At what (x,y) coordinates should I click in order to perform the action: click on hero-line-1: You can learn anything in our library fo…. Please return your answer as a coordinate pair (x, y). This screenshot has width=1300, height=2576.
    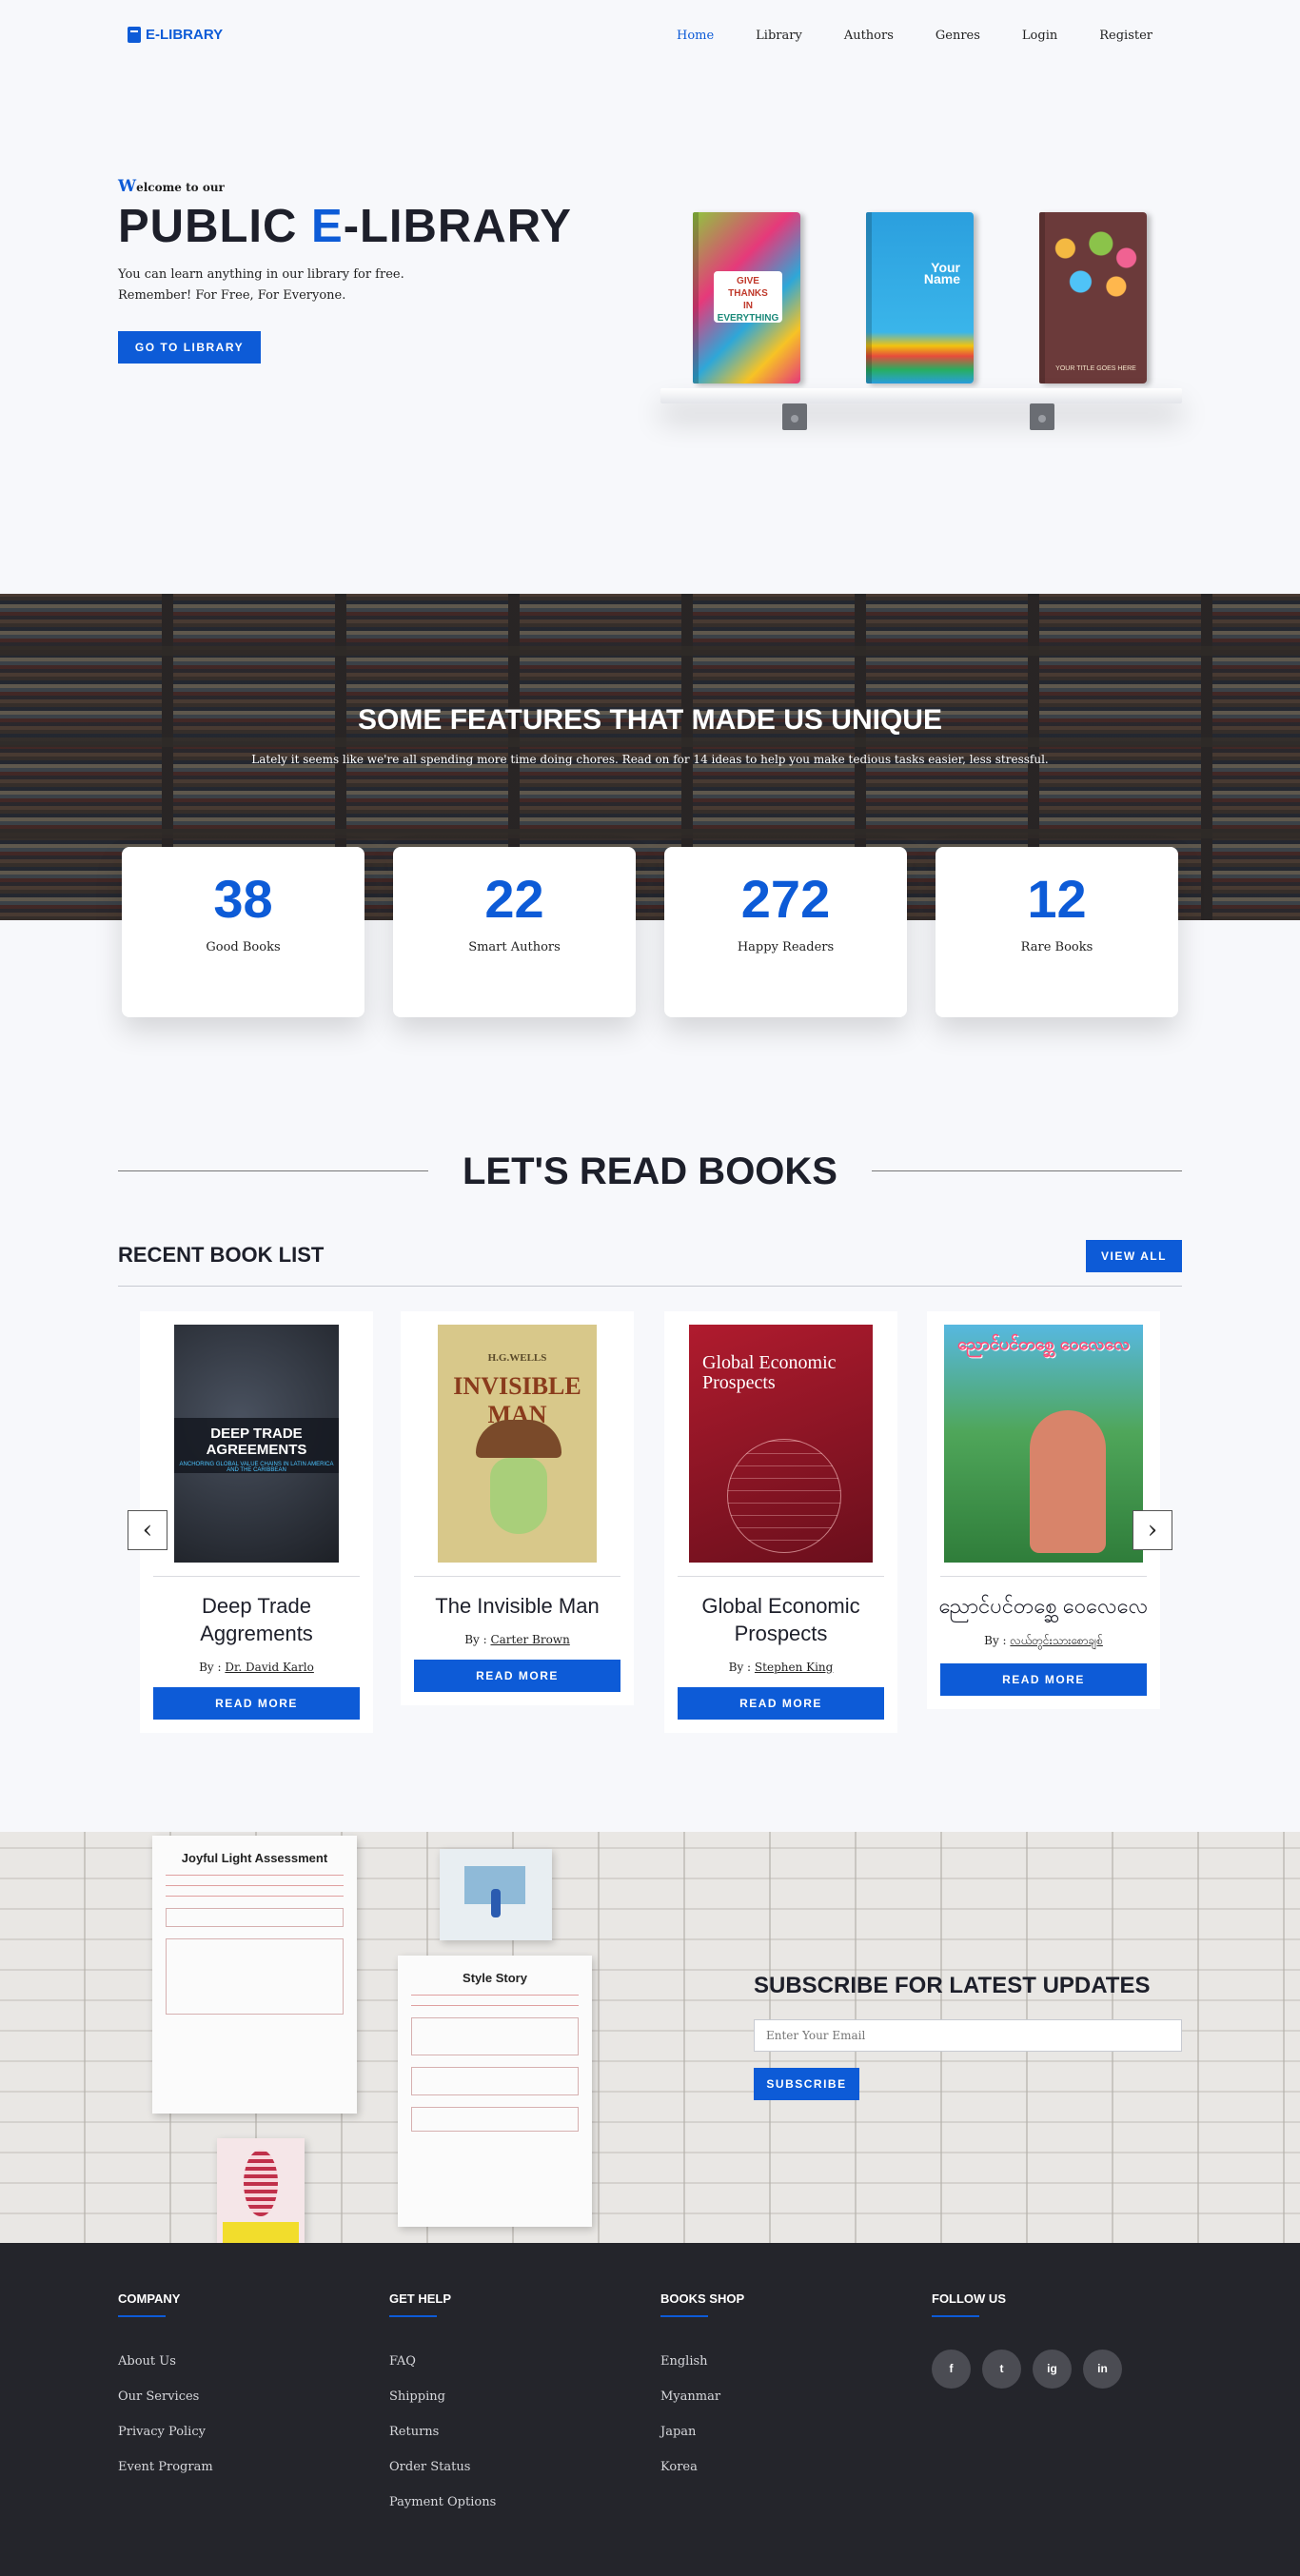
    Looking at the image, I should click on (261, 274).